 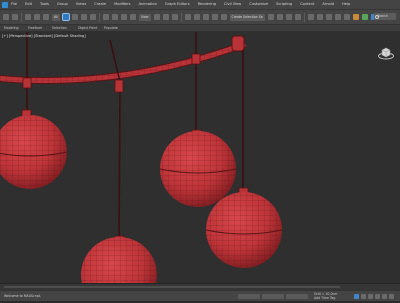 I want to click on x-coordinate-field, so click(x=249, y=296).